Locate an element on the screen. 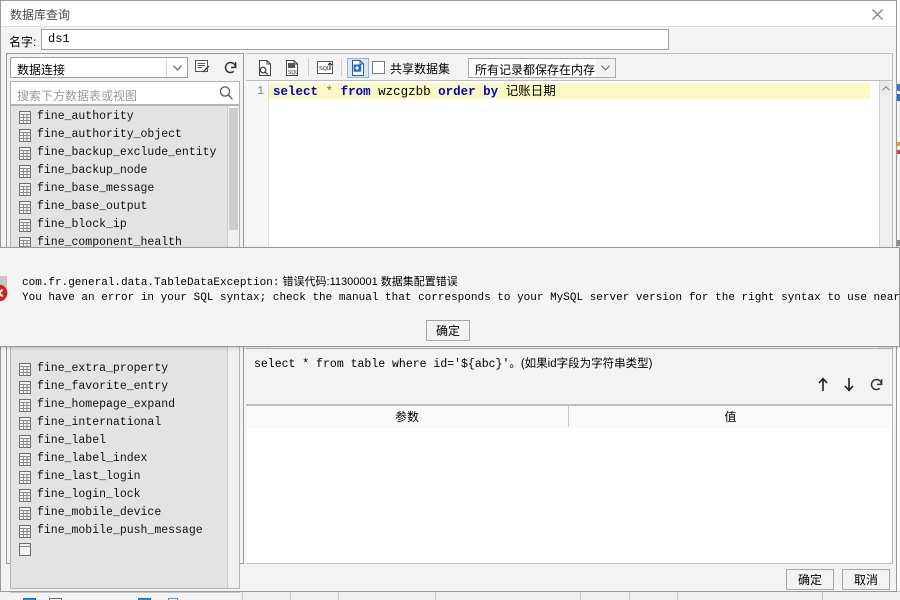 This screenshot has width=900, height=600. error-exception-class: com.fr.general.data.TableDataException: is located at coordinates (151, 283).